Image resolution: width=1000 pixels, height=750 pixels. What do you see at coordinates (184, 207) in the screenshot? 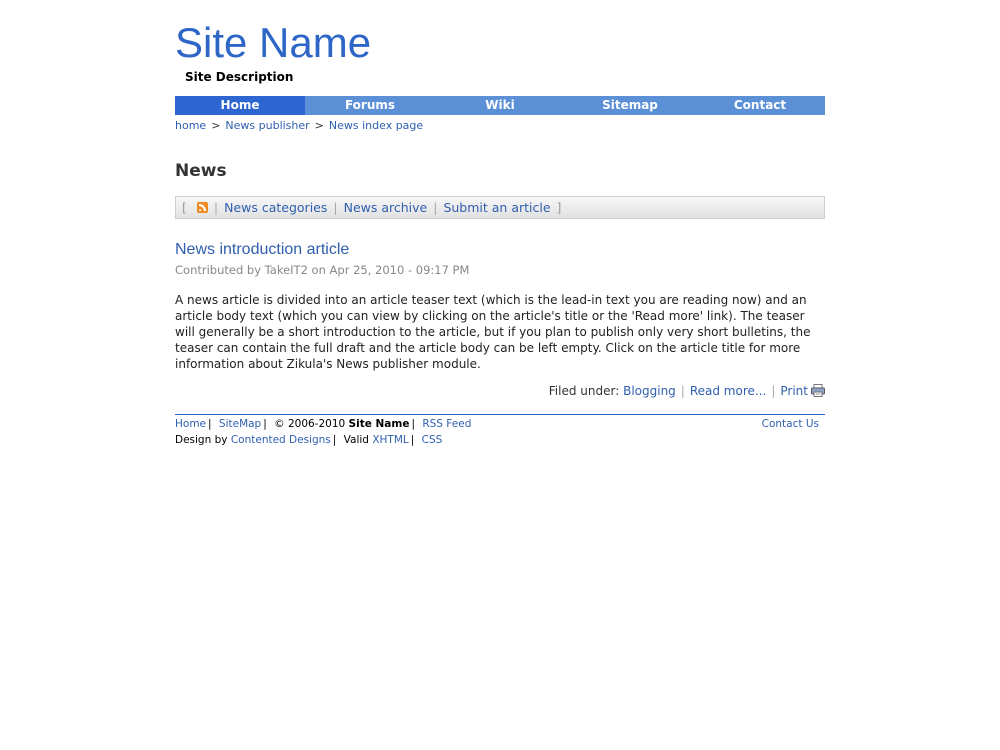
I see `toolbar-open-bracket: [` at bounding box center [184, 207].